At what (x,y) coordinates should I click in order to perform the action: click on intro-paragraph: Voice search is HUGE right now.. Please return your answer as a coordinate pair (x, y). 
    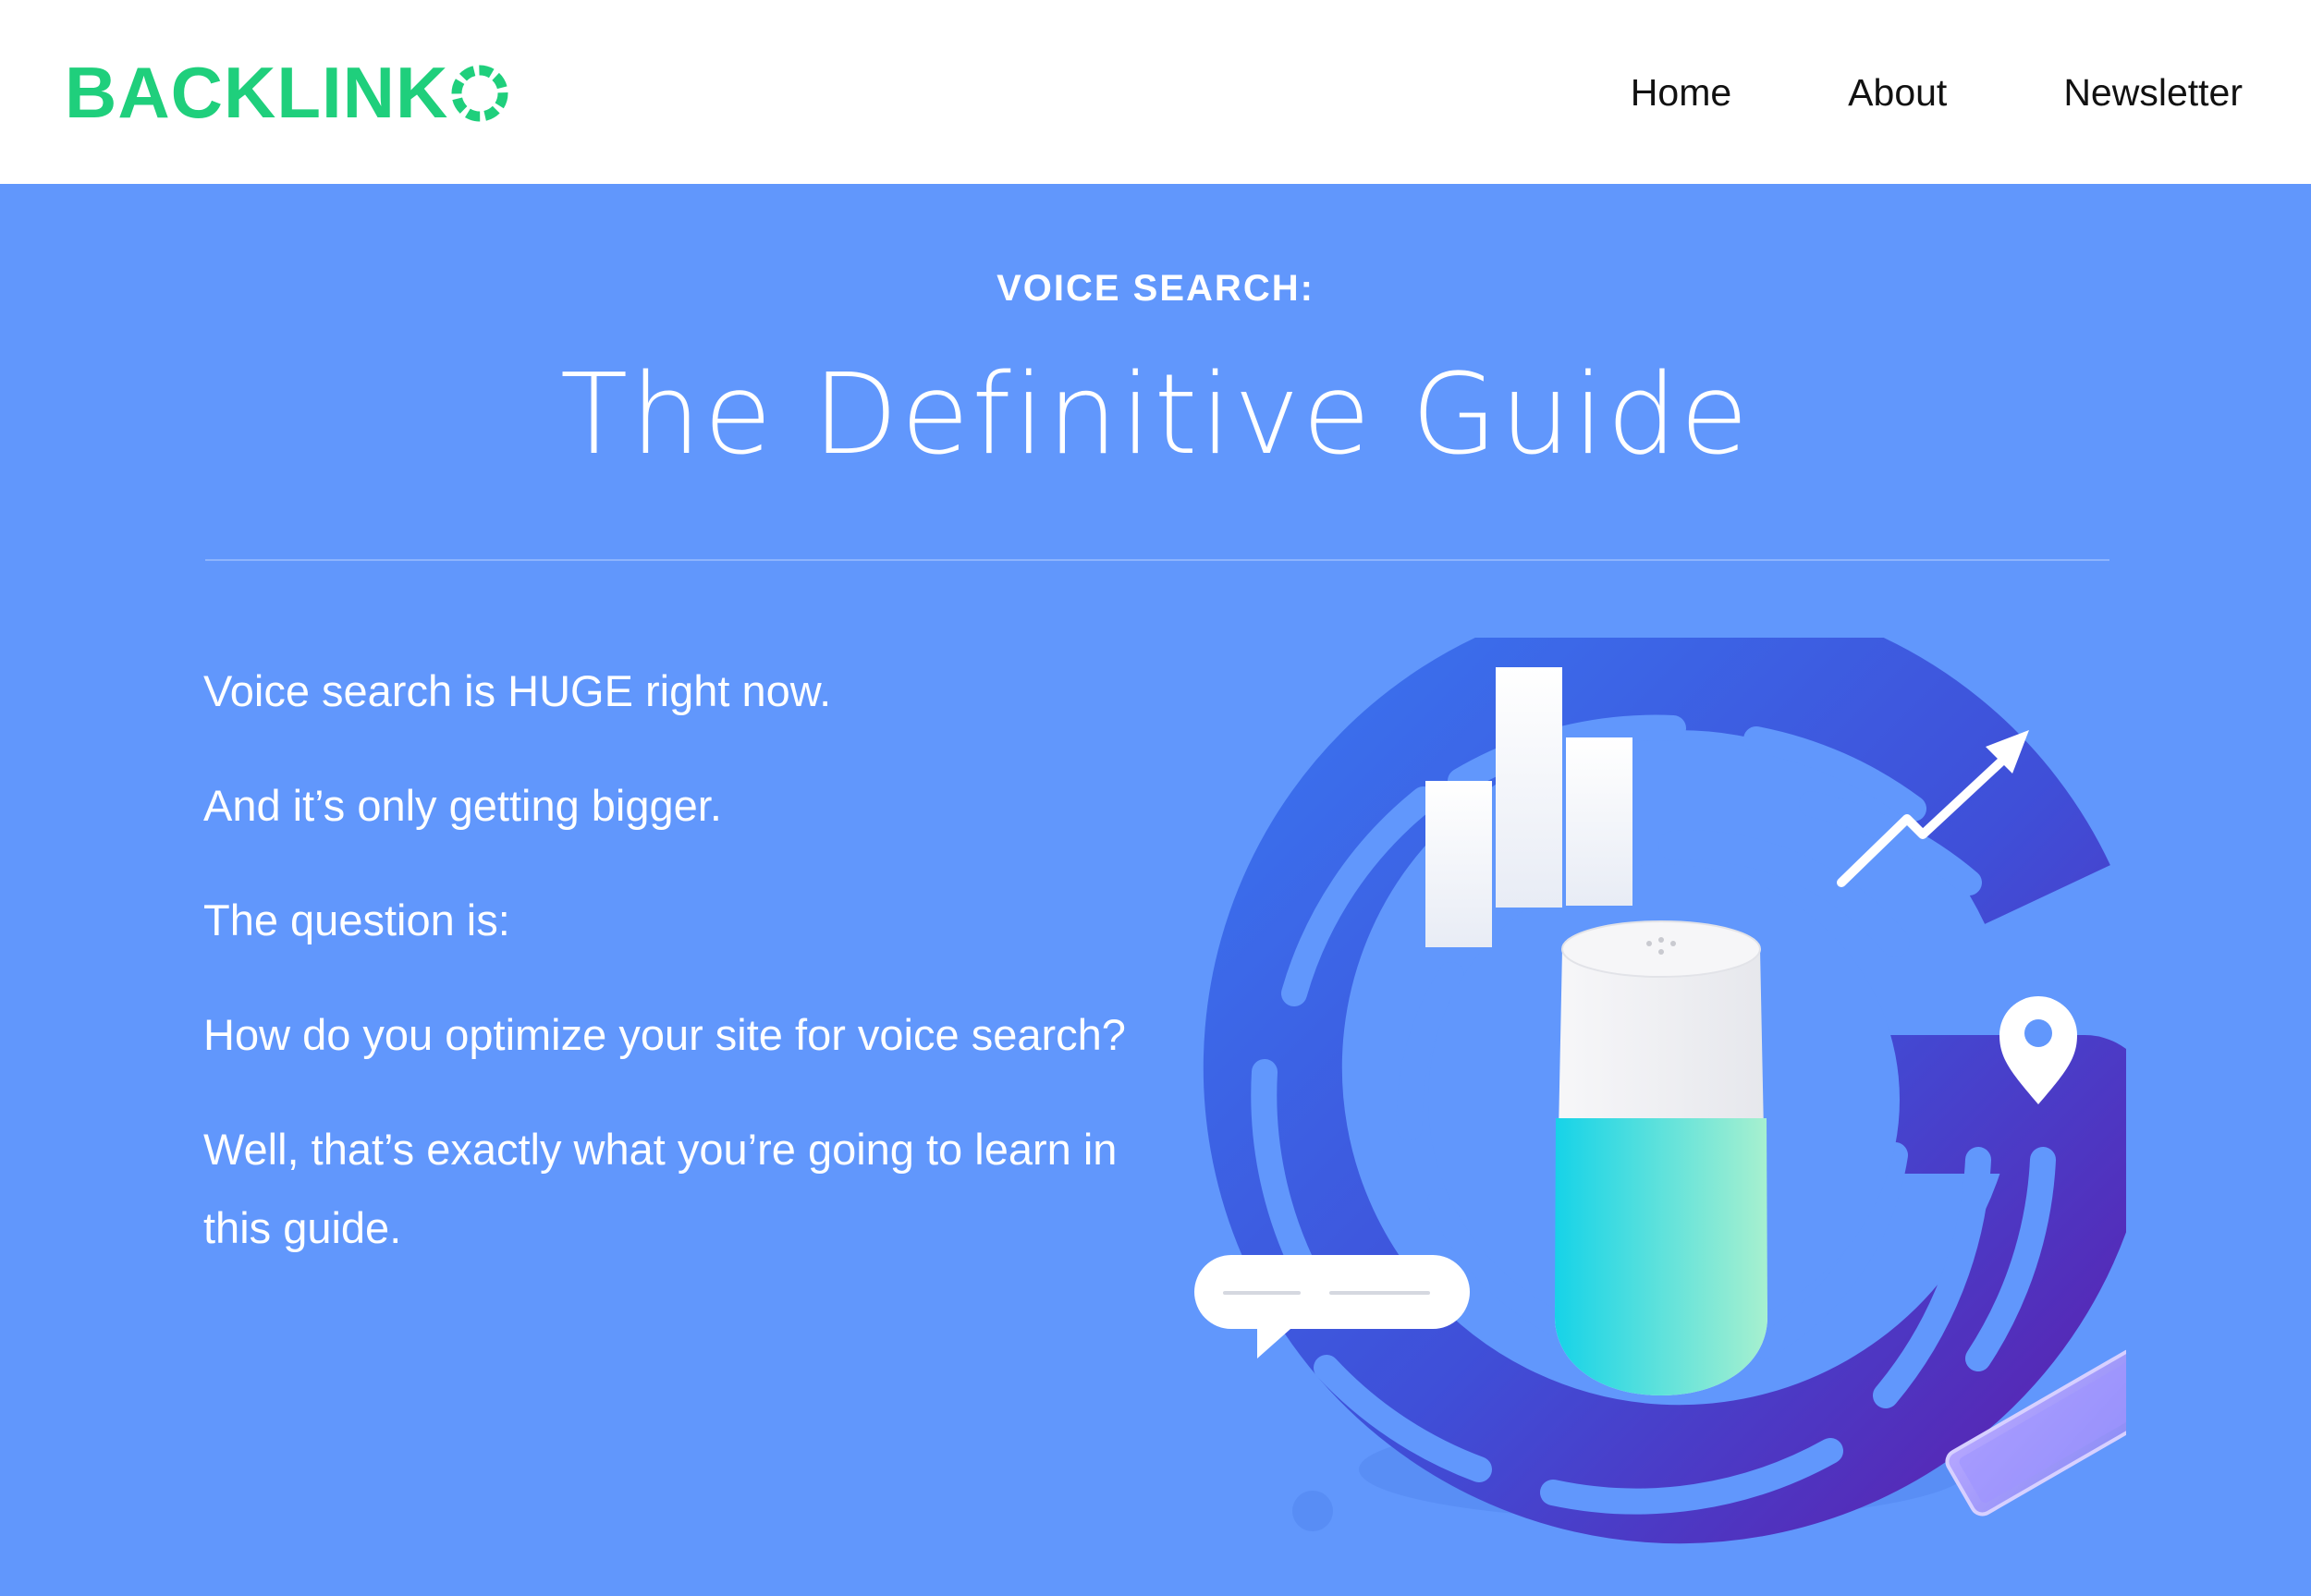
    Looking at the image, I should click on (517, 690).